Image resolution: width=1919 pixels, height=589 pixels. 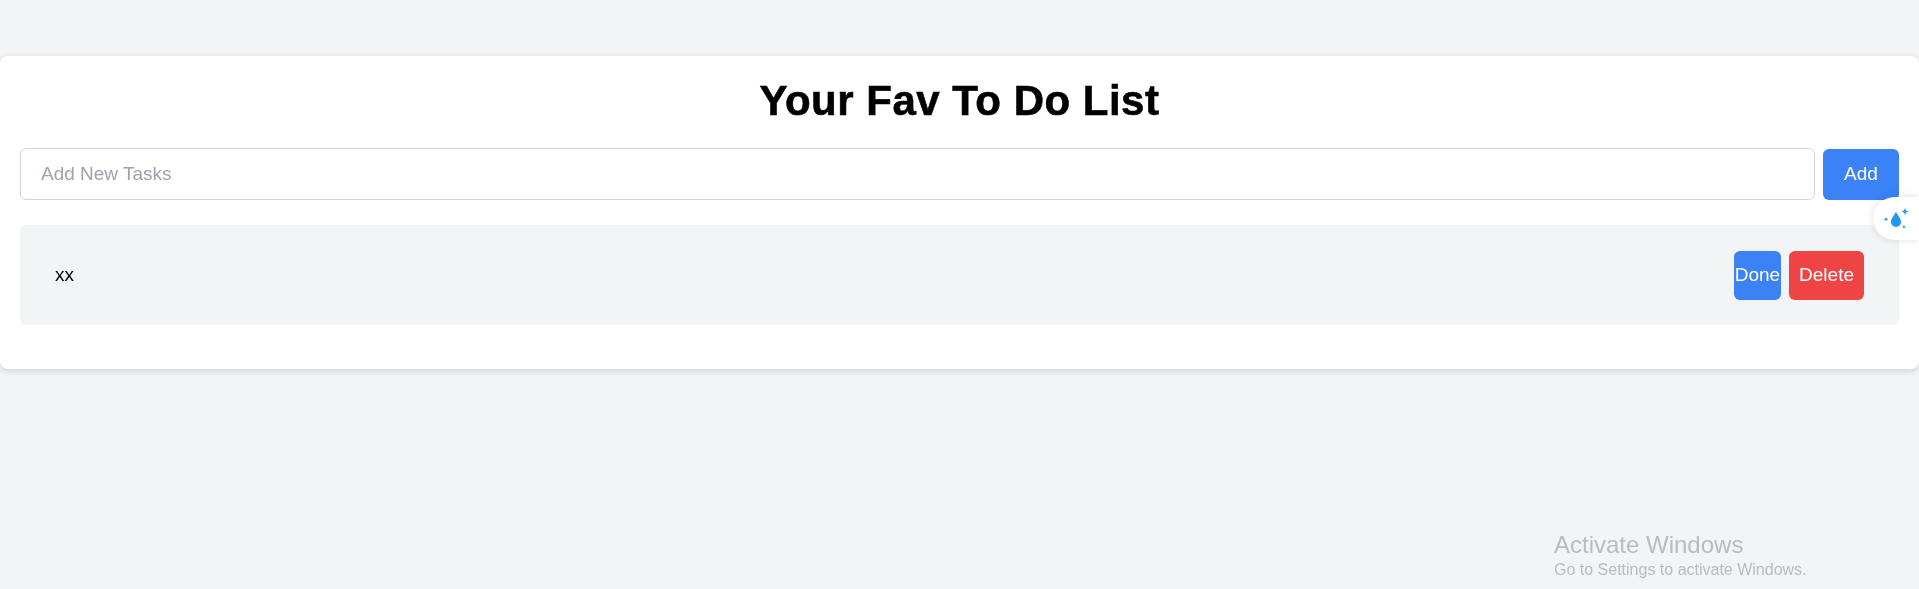 What do you see at coordinates (1680, 570) in the screenshot?
I see `activation-text: Go to Settings to activate Windows.` at bounding box center [1680, 570].